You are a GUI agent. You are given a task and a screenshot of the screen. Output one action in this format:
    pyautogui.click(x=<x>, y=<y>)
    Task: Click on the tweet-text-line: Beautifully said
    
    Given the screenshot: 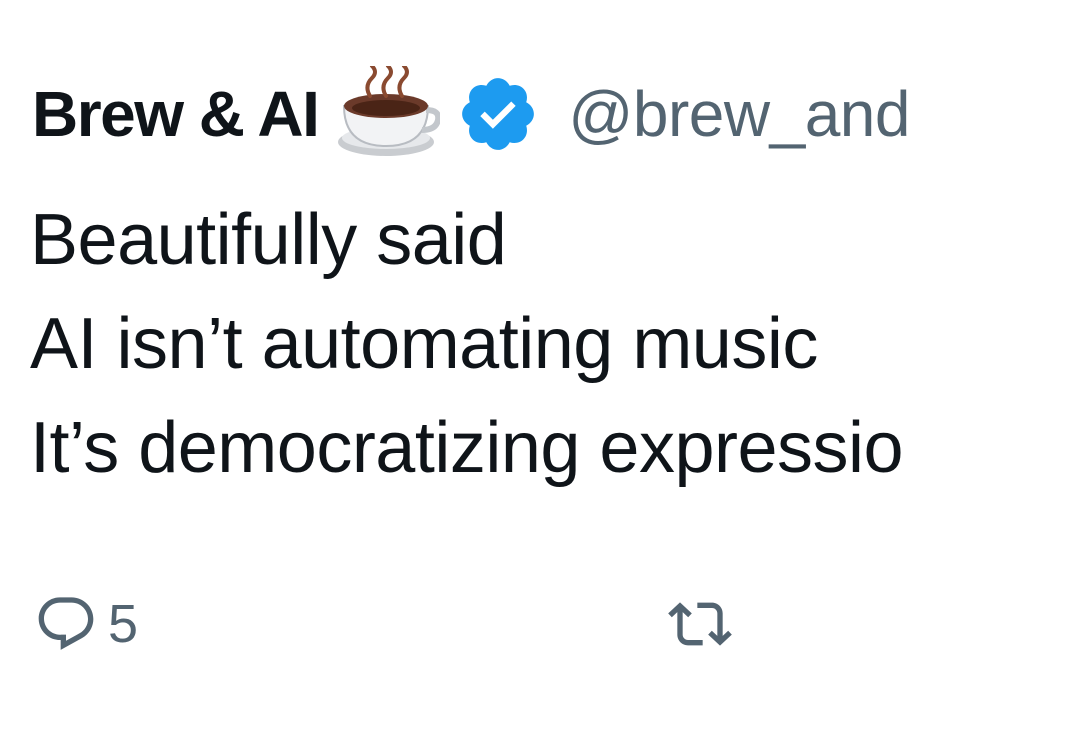 What is the action you would take?
    pyautogui.click(x=268, y=240)
    